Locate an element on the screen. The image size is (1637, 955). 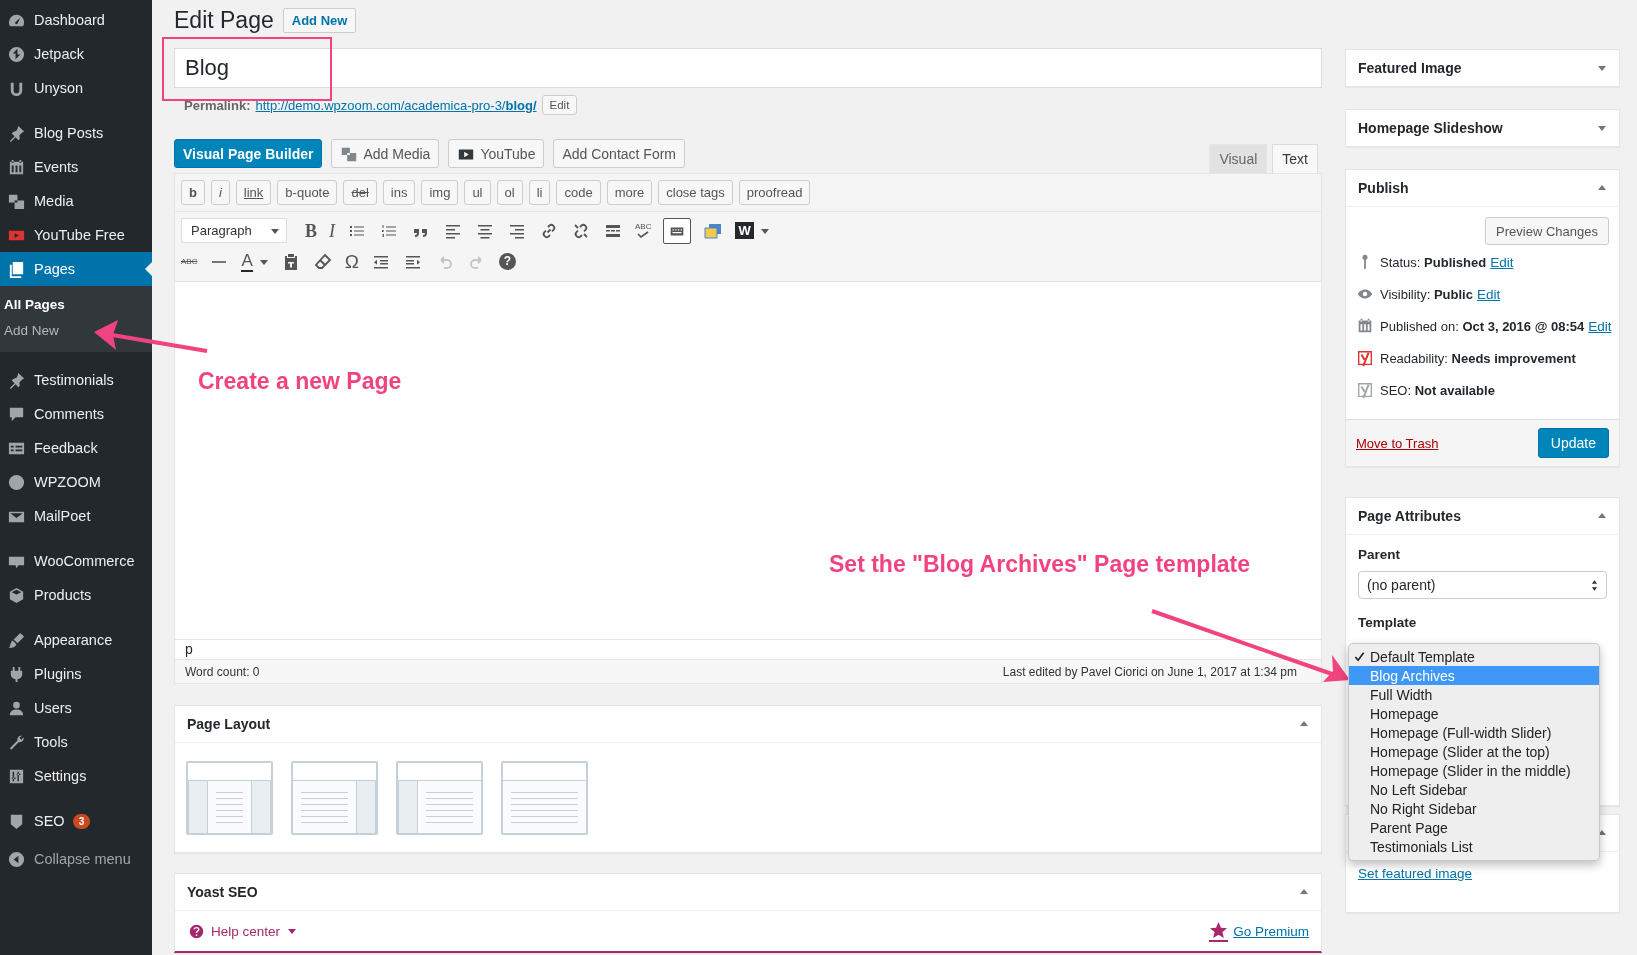
media-button: Visual Page Builder is located at coordinates (248, 153).